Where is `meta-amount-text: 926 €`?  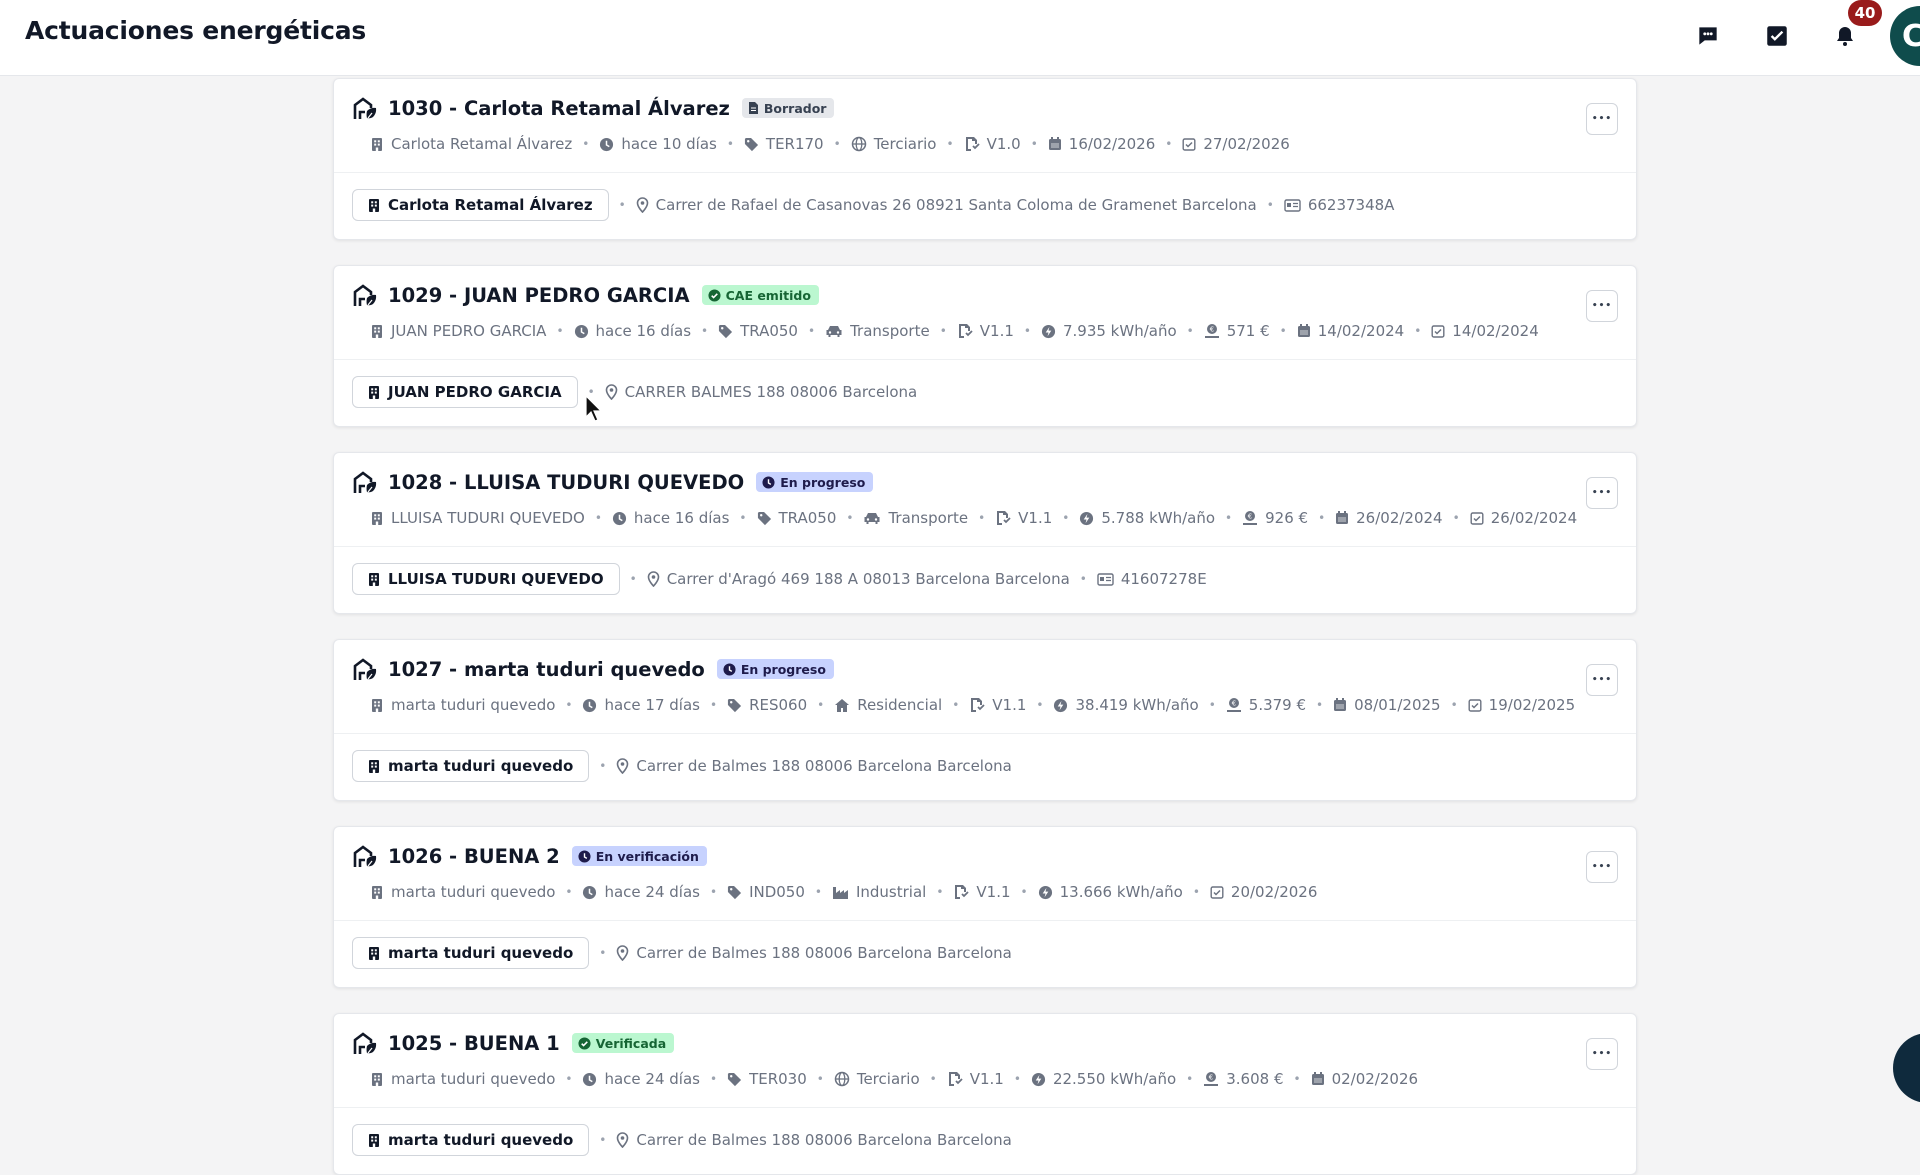 meta-amount-text: 926 € is located at coordinates (1287, 518).